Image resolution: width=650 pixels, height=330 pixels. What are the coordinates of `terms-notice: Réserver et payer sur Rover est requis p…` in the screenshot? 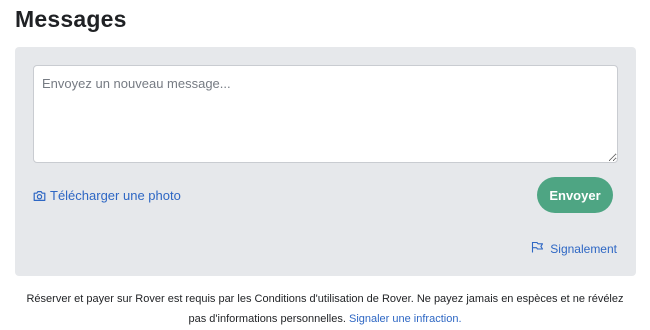 It's located at (325, 309).